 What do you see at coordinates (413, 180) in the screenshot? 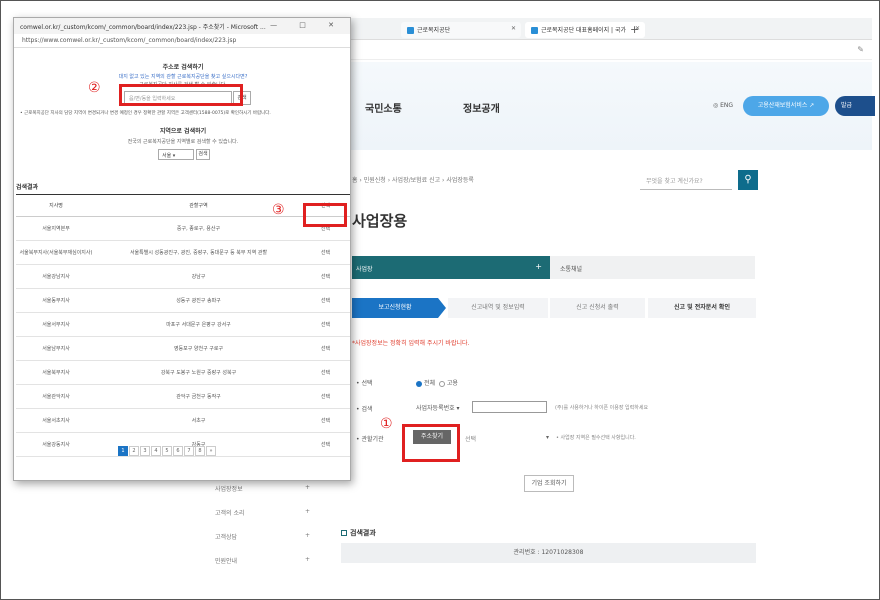
I see `breadcrumb: 홈 › 민원신청 › 사업장/보험료 신고 › 사업장등록` at bounding box center [413, 180].